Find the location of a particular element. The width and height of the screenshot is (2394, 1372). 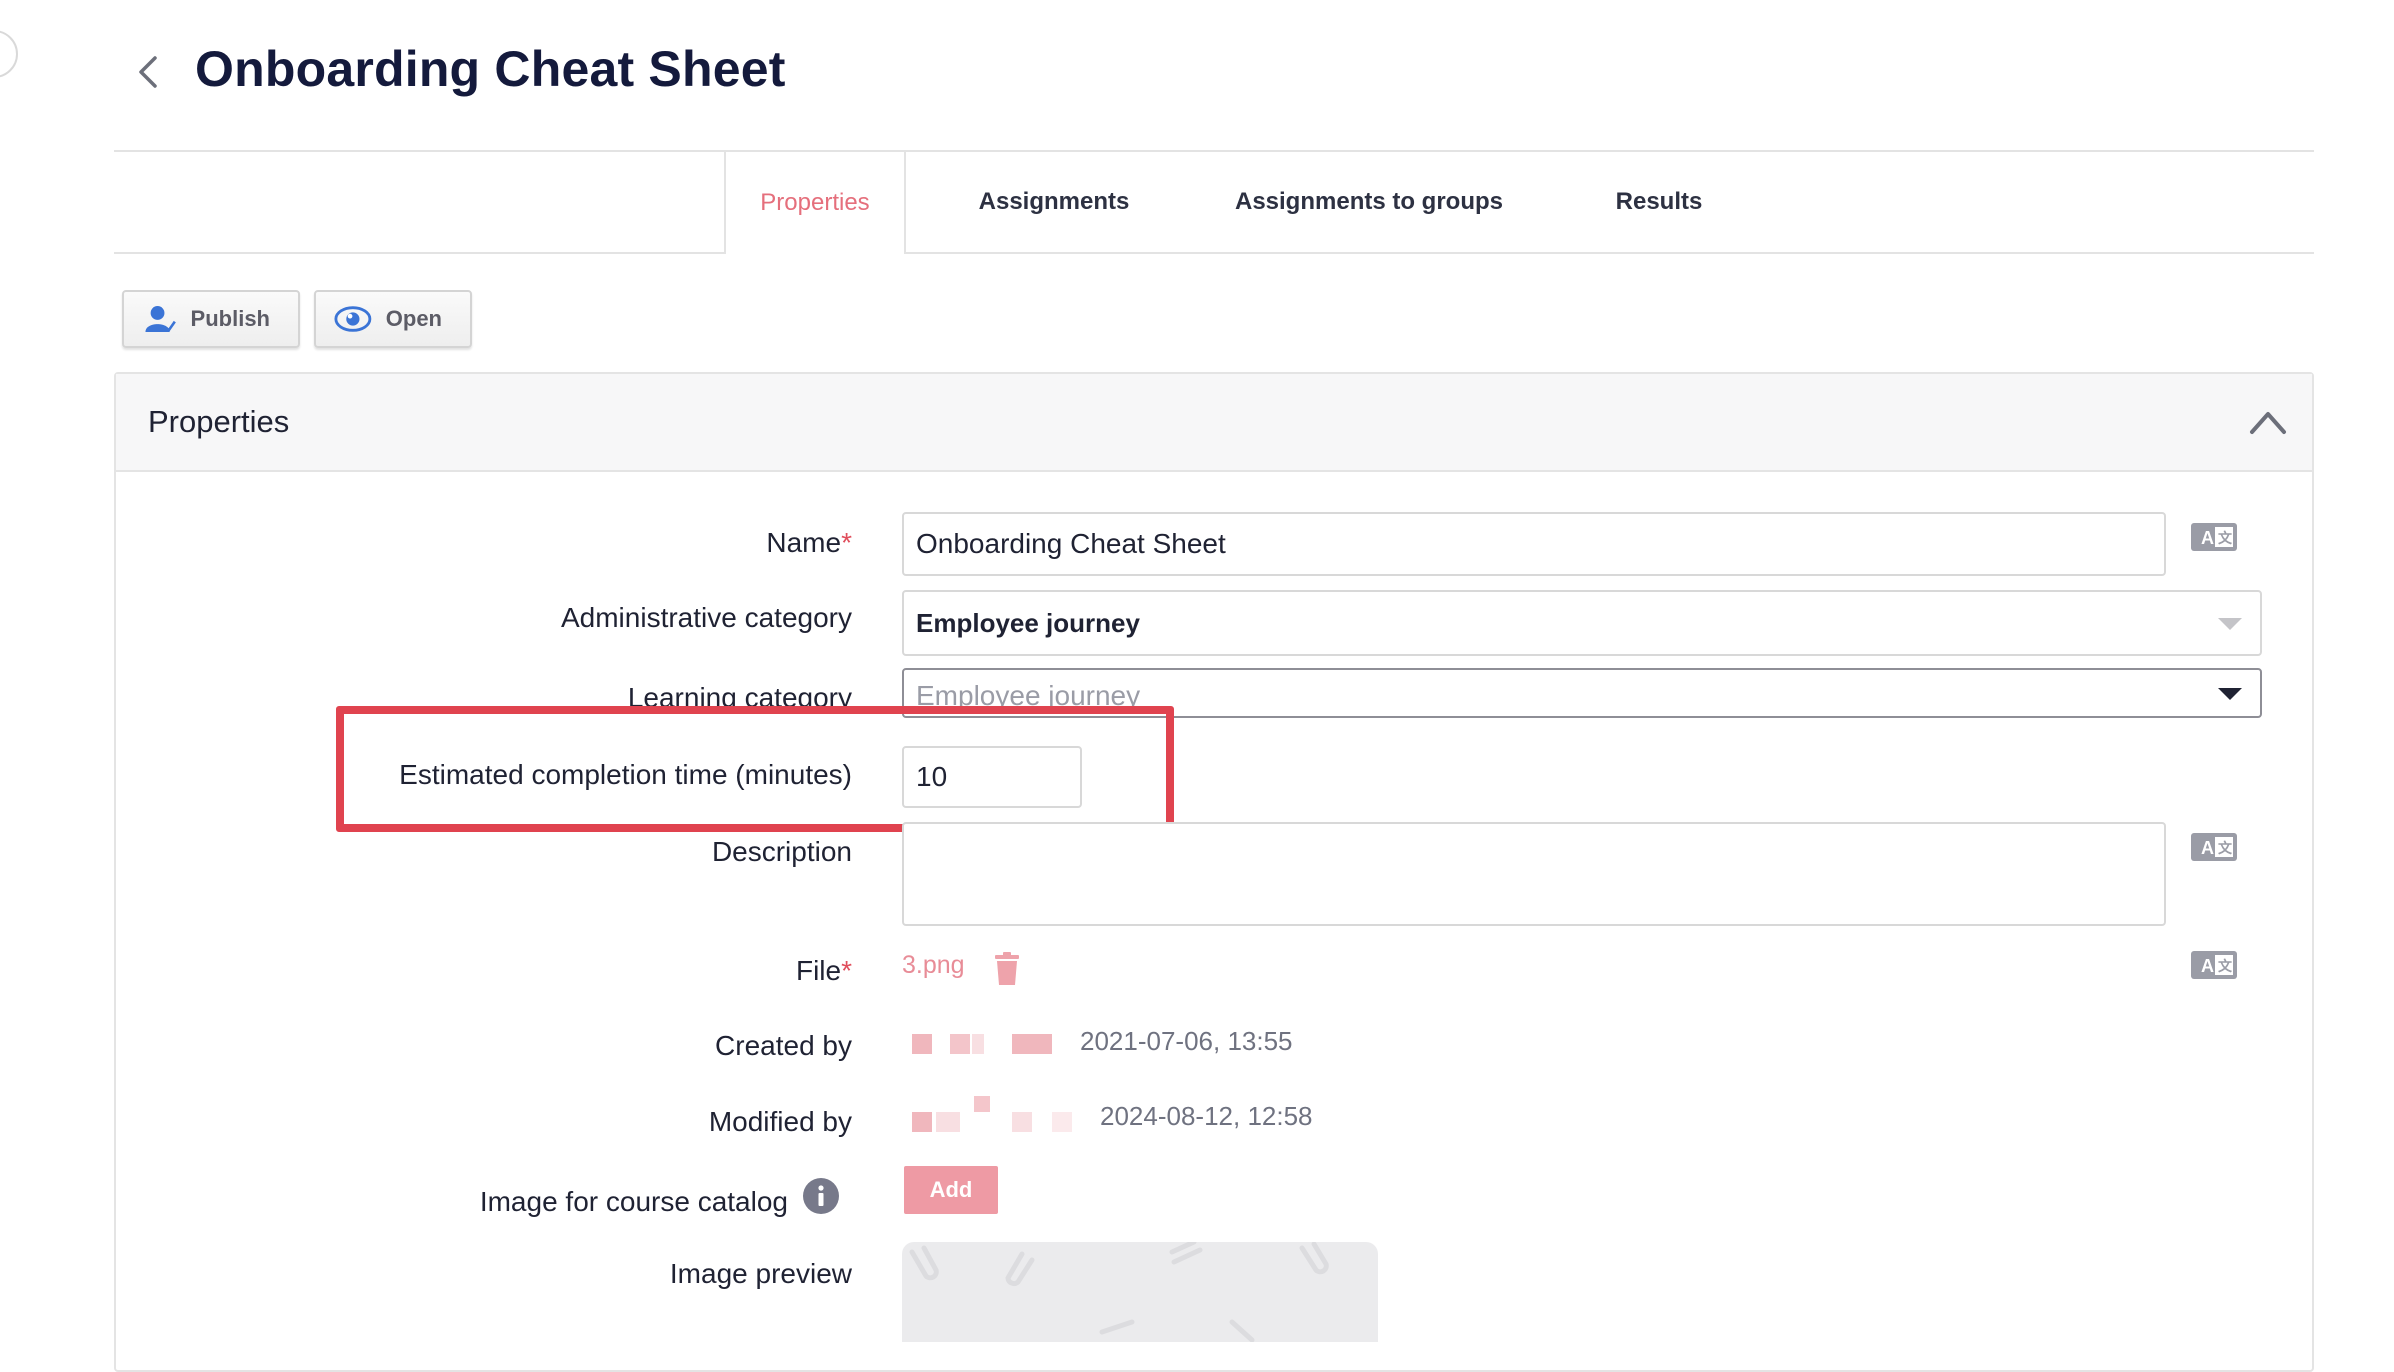

image-catalog-label: Image for course catalog is located at coordinates (633, 1201).